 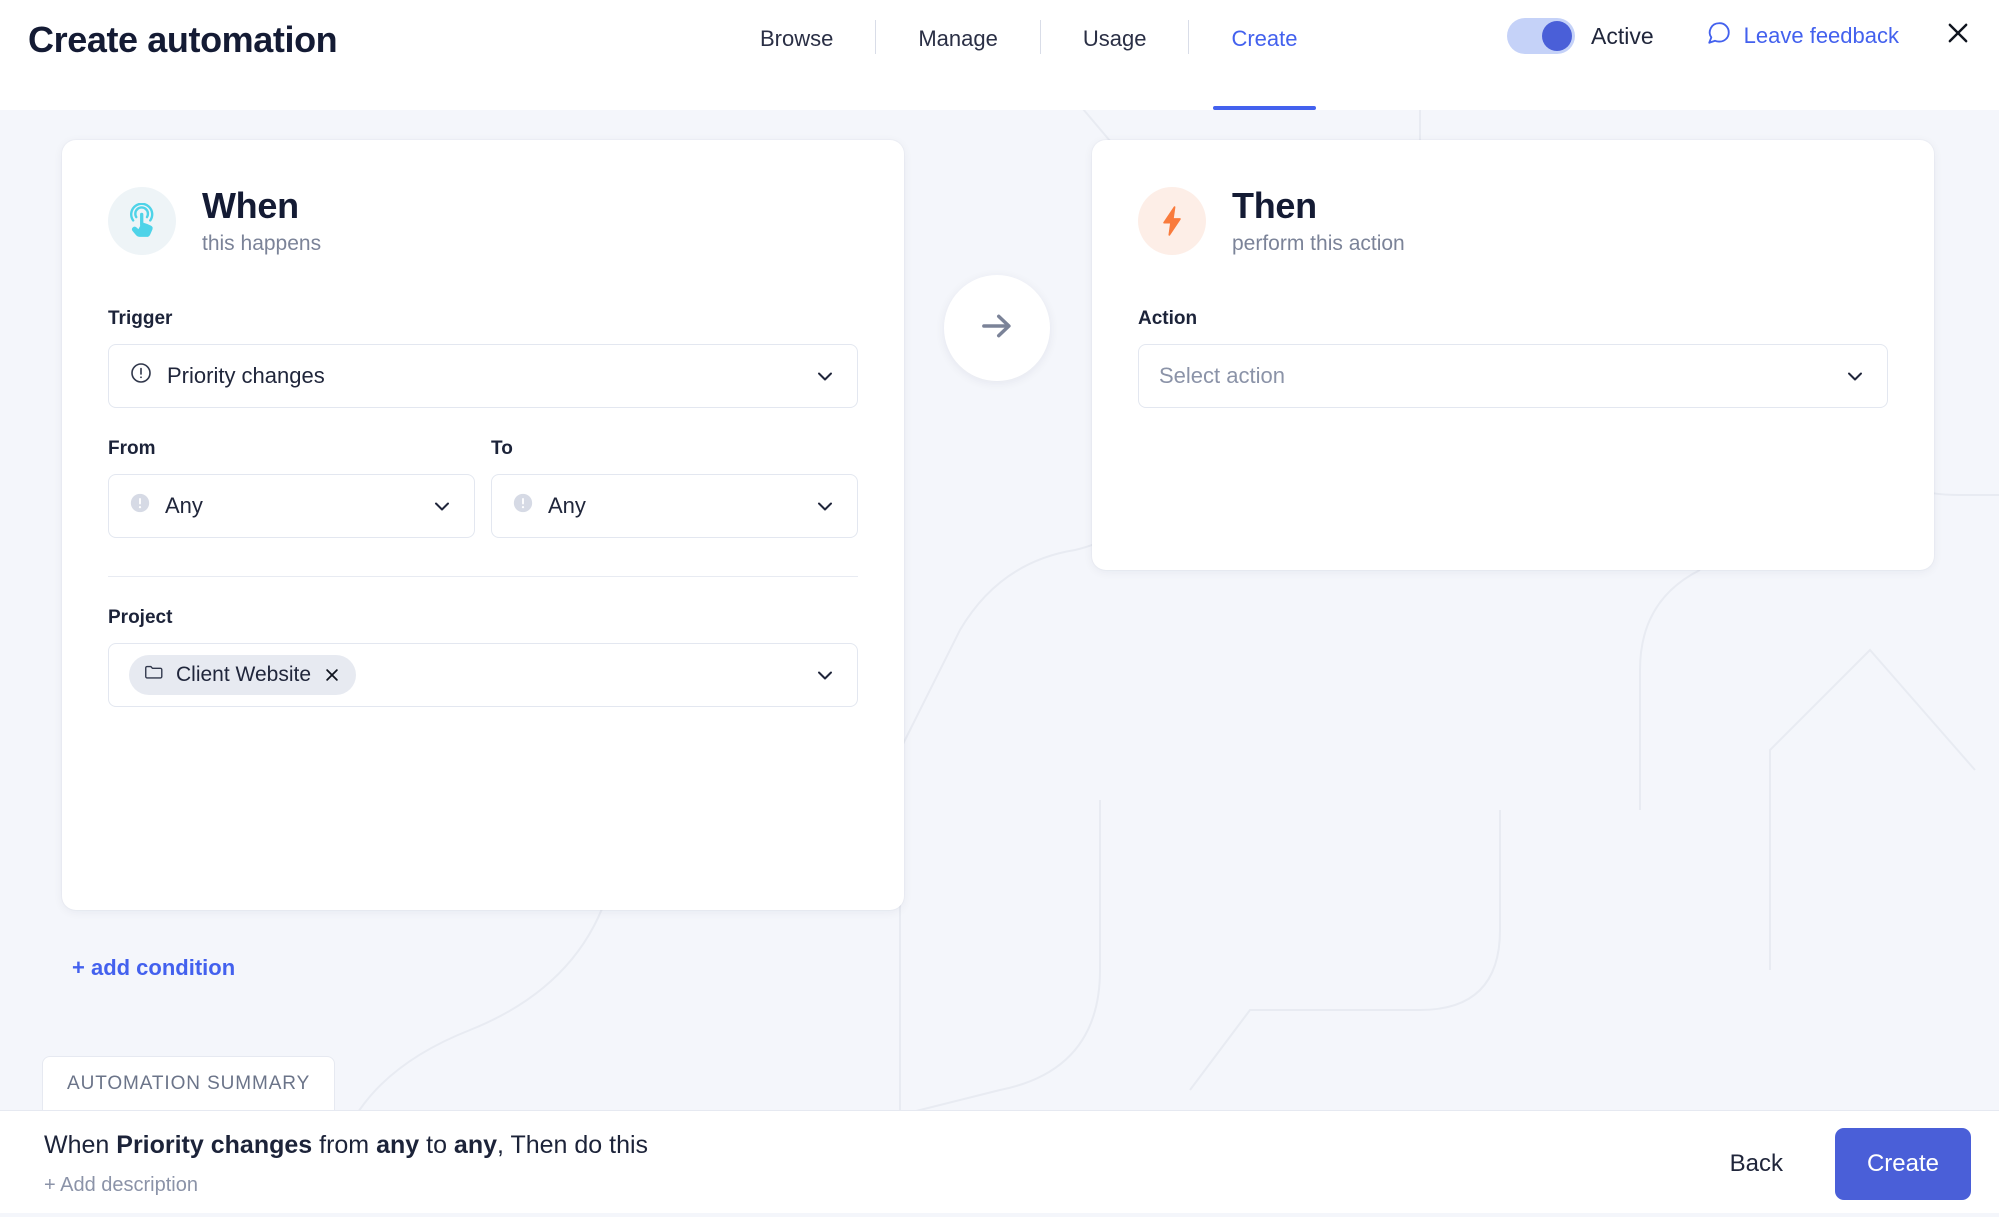 What do you see at coordinates (1580, 36) in the screenshot?
I see `active-toggle-group: Active` at bounding box center [1580, 36].